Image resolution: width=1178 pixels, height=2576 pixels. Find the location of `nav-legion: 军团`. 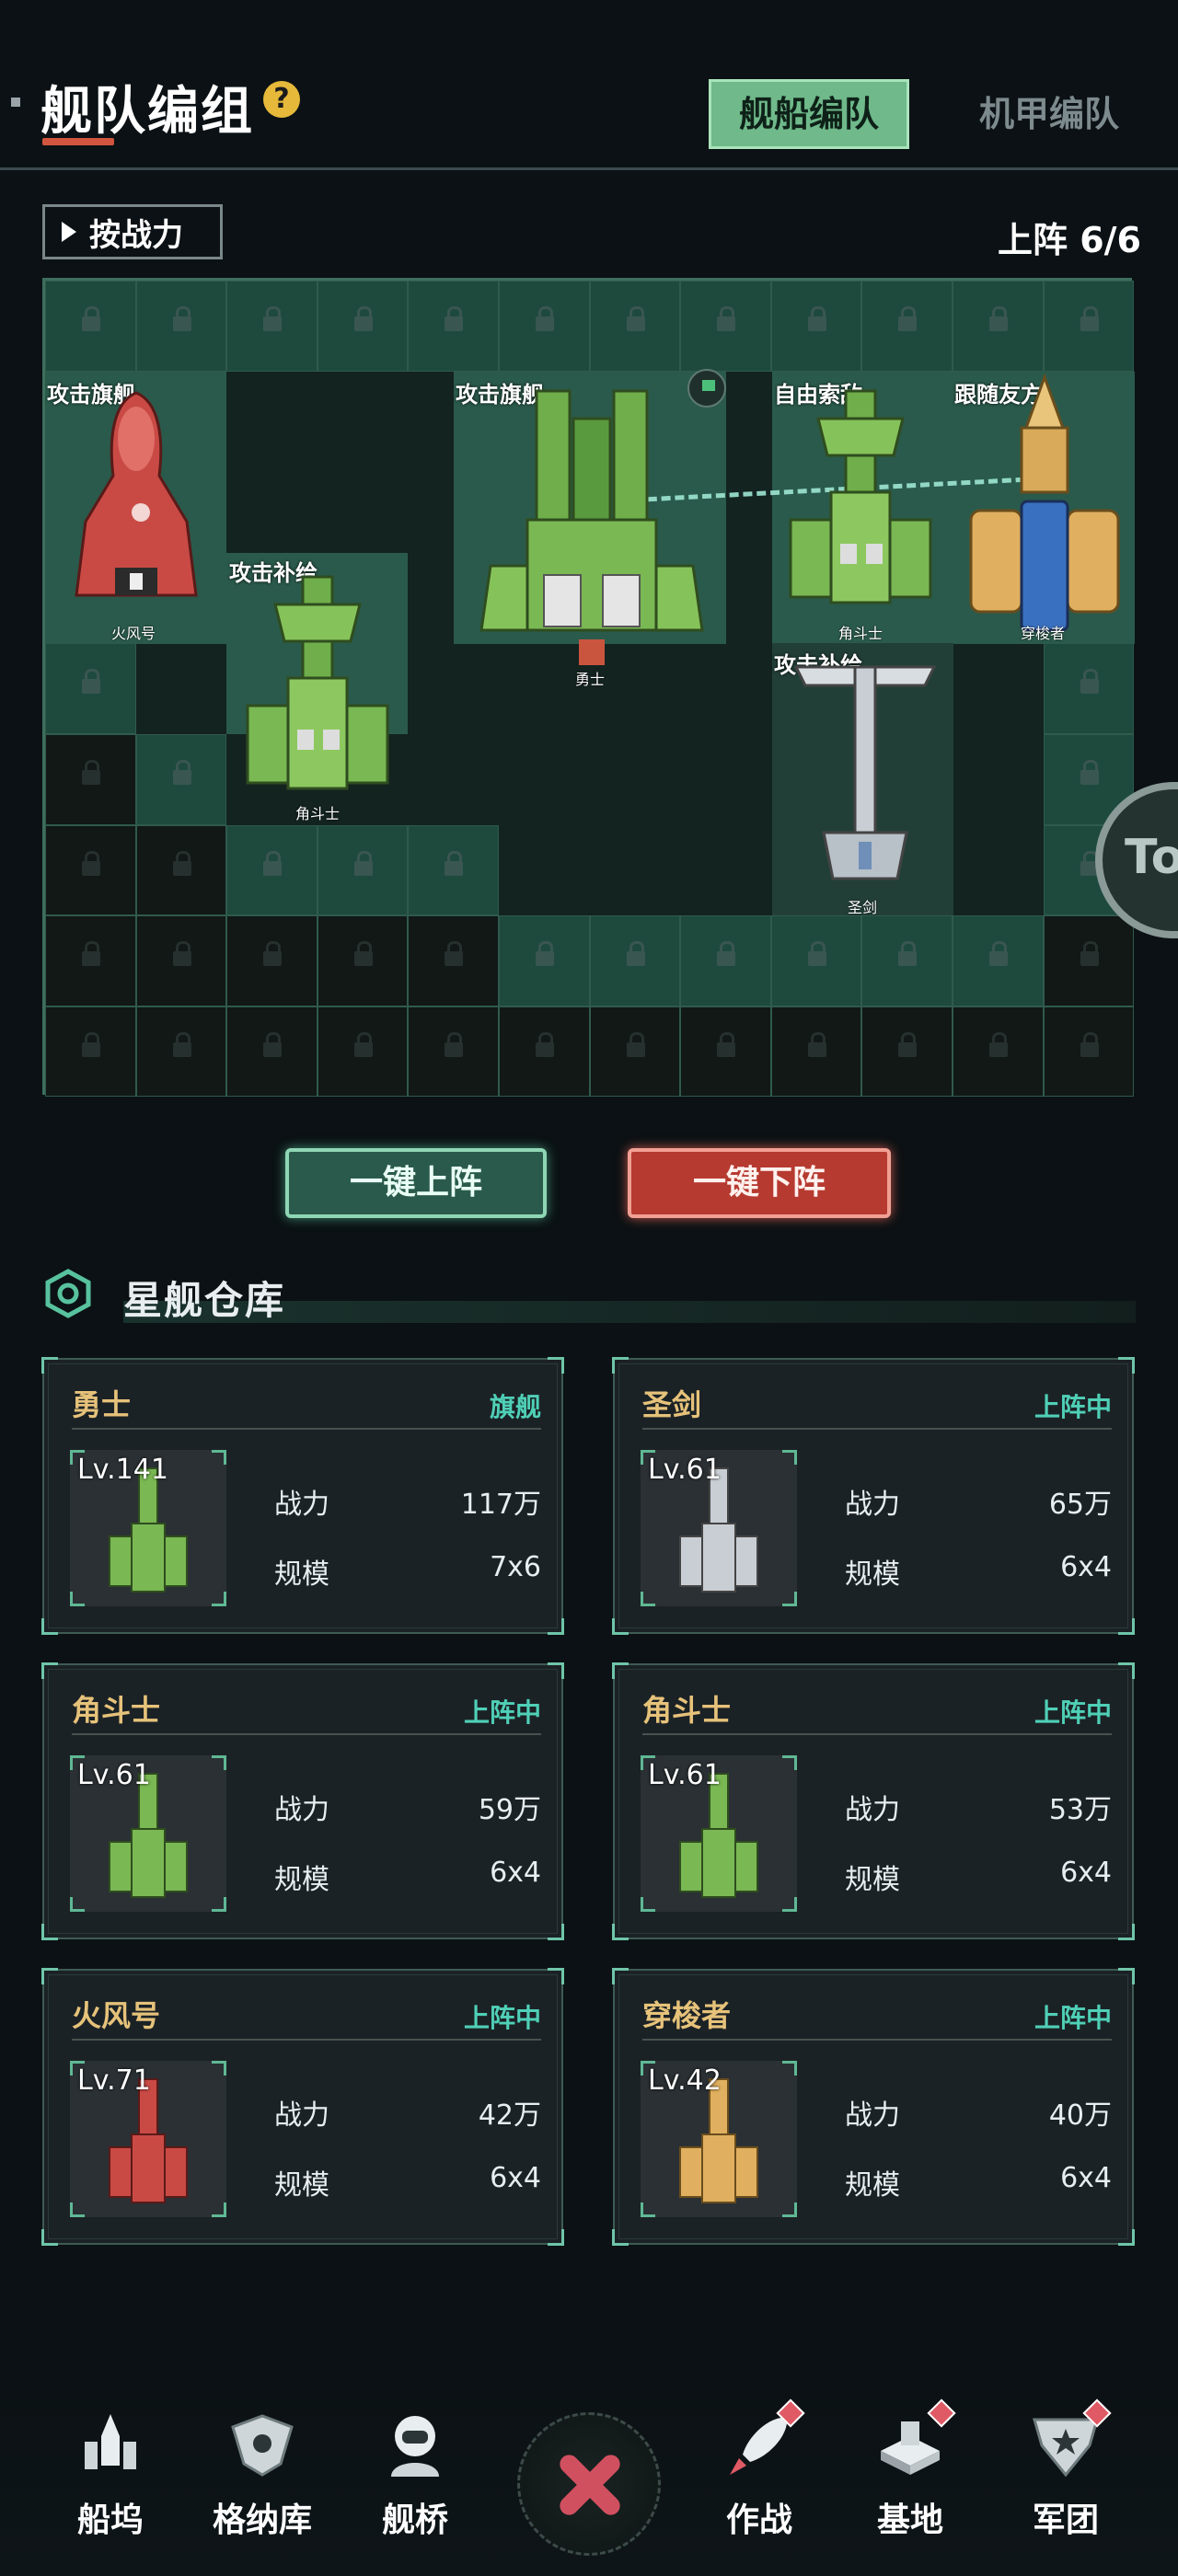

nav-legion: 军团 is located at coordinates (1066, 2472).